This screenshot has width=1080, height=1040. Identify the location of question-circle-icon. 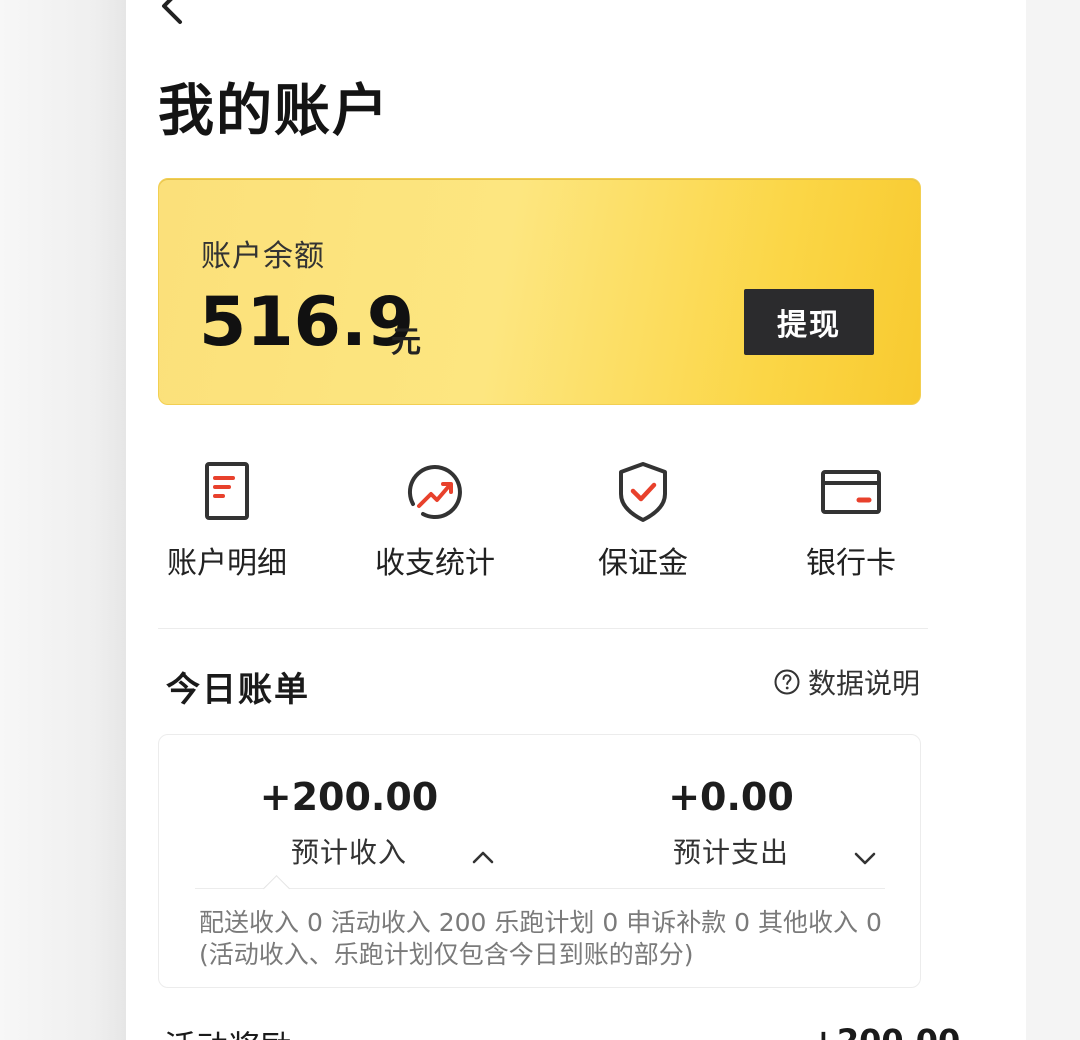
(787, 682).